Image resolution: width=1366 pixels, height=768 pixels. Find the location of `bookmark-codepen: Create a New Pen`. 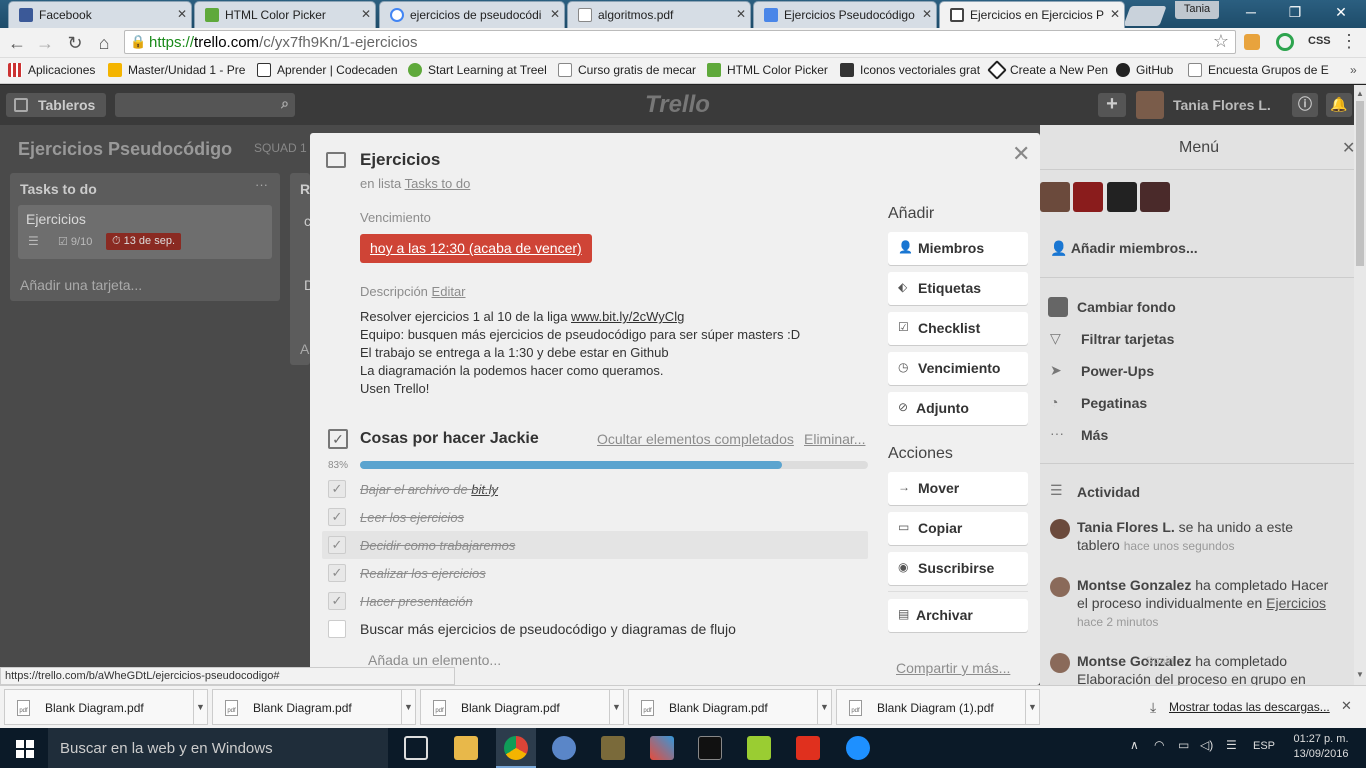

bookmark-codepen: Create a New Pen is located at coordinates (1047, 70).